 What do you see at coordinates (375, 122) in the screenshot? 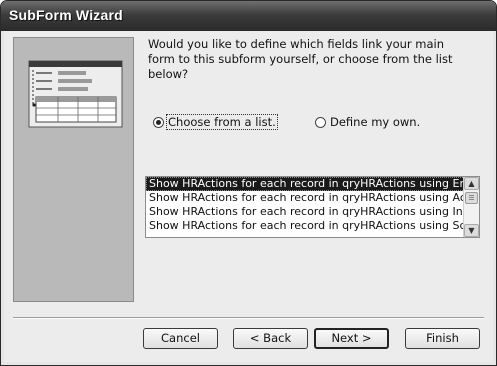
I see `define-my-own-label: Define my own.` at bounding box center [375, 122].